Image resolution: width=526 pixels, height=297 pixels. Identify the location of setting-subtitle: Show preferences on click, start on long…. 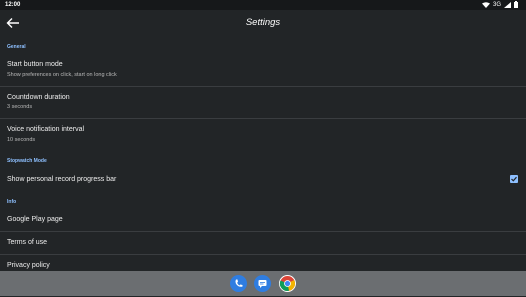
(62, 75).